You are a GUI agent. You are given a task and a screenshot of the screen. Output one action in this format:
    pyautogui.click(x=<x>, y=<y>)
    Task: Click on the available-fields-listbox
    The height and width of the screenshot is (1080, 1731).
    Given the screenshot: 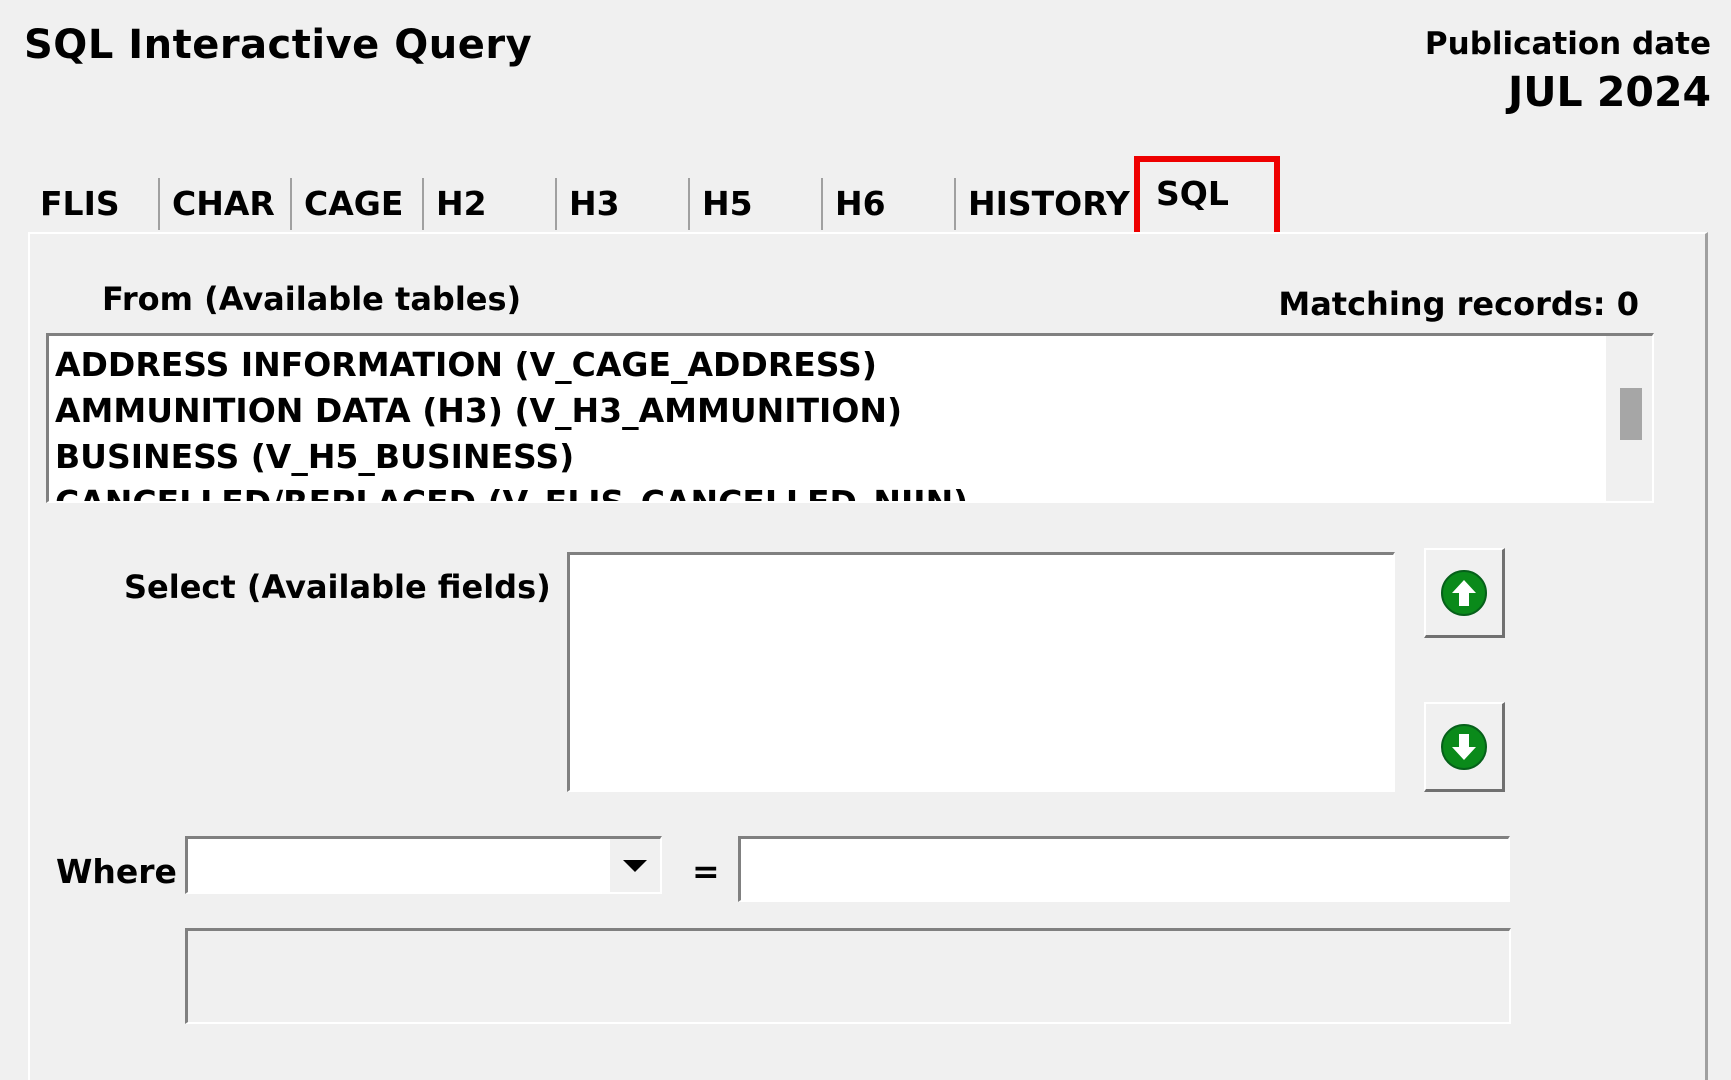 What is the action you would take?
    pyautogui.click(x=981, y=672)
    